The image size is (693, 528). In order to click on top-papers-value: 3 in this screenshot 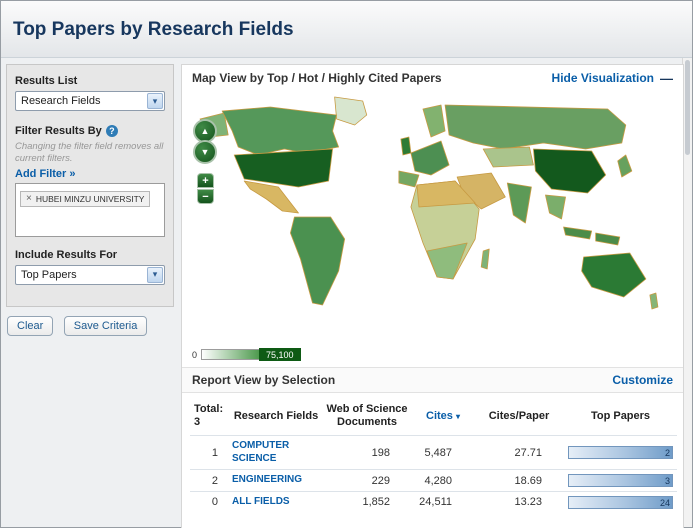, I will do `click(667, 481)`.